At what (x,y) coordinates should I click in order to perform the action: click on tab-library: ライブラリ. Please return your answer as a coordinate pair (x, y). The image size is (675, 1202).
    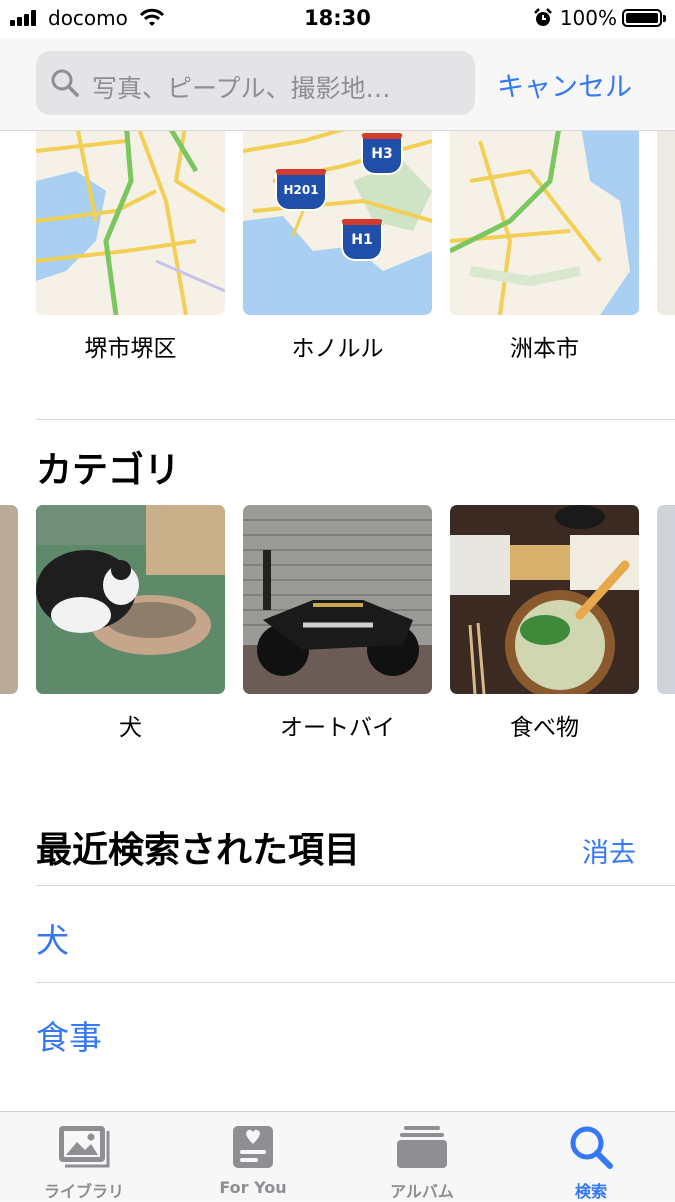
    Looking at the image, I should click on (84, 1156).